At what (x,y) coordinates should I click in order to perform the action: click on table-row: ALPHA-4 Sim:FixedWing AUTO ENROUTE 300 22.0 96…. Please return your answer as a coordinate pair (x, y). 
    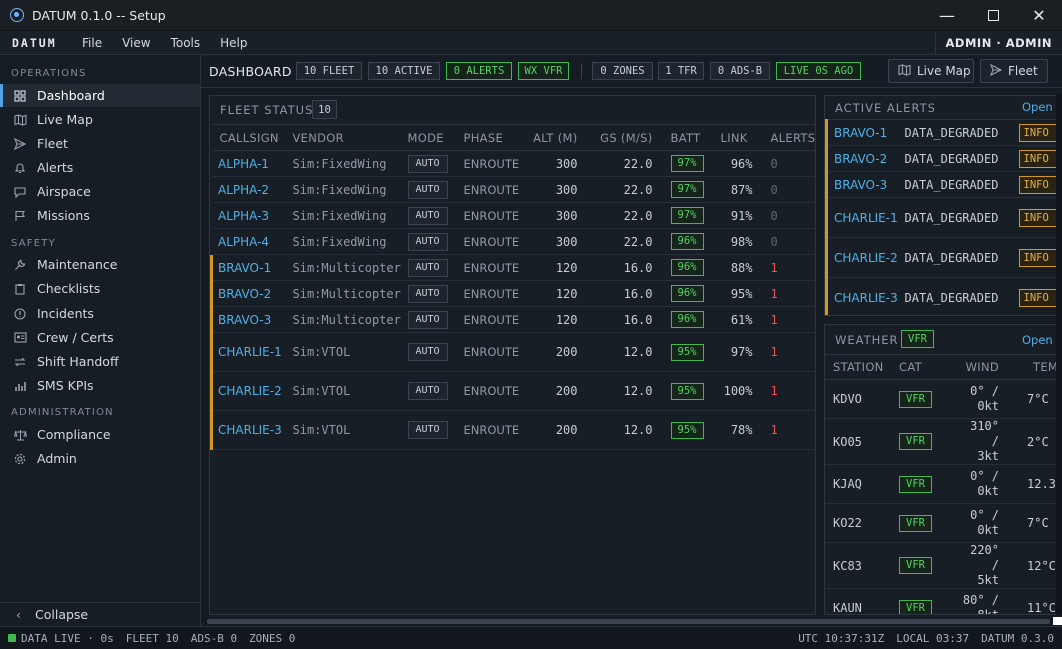
    Looking at the image, I should click on (514, 241).